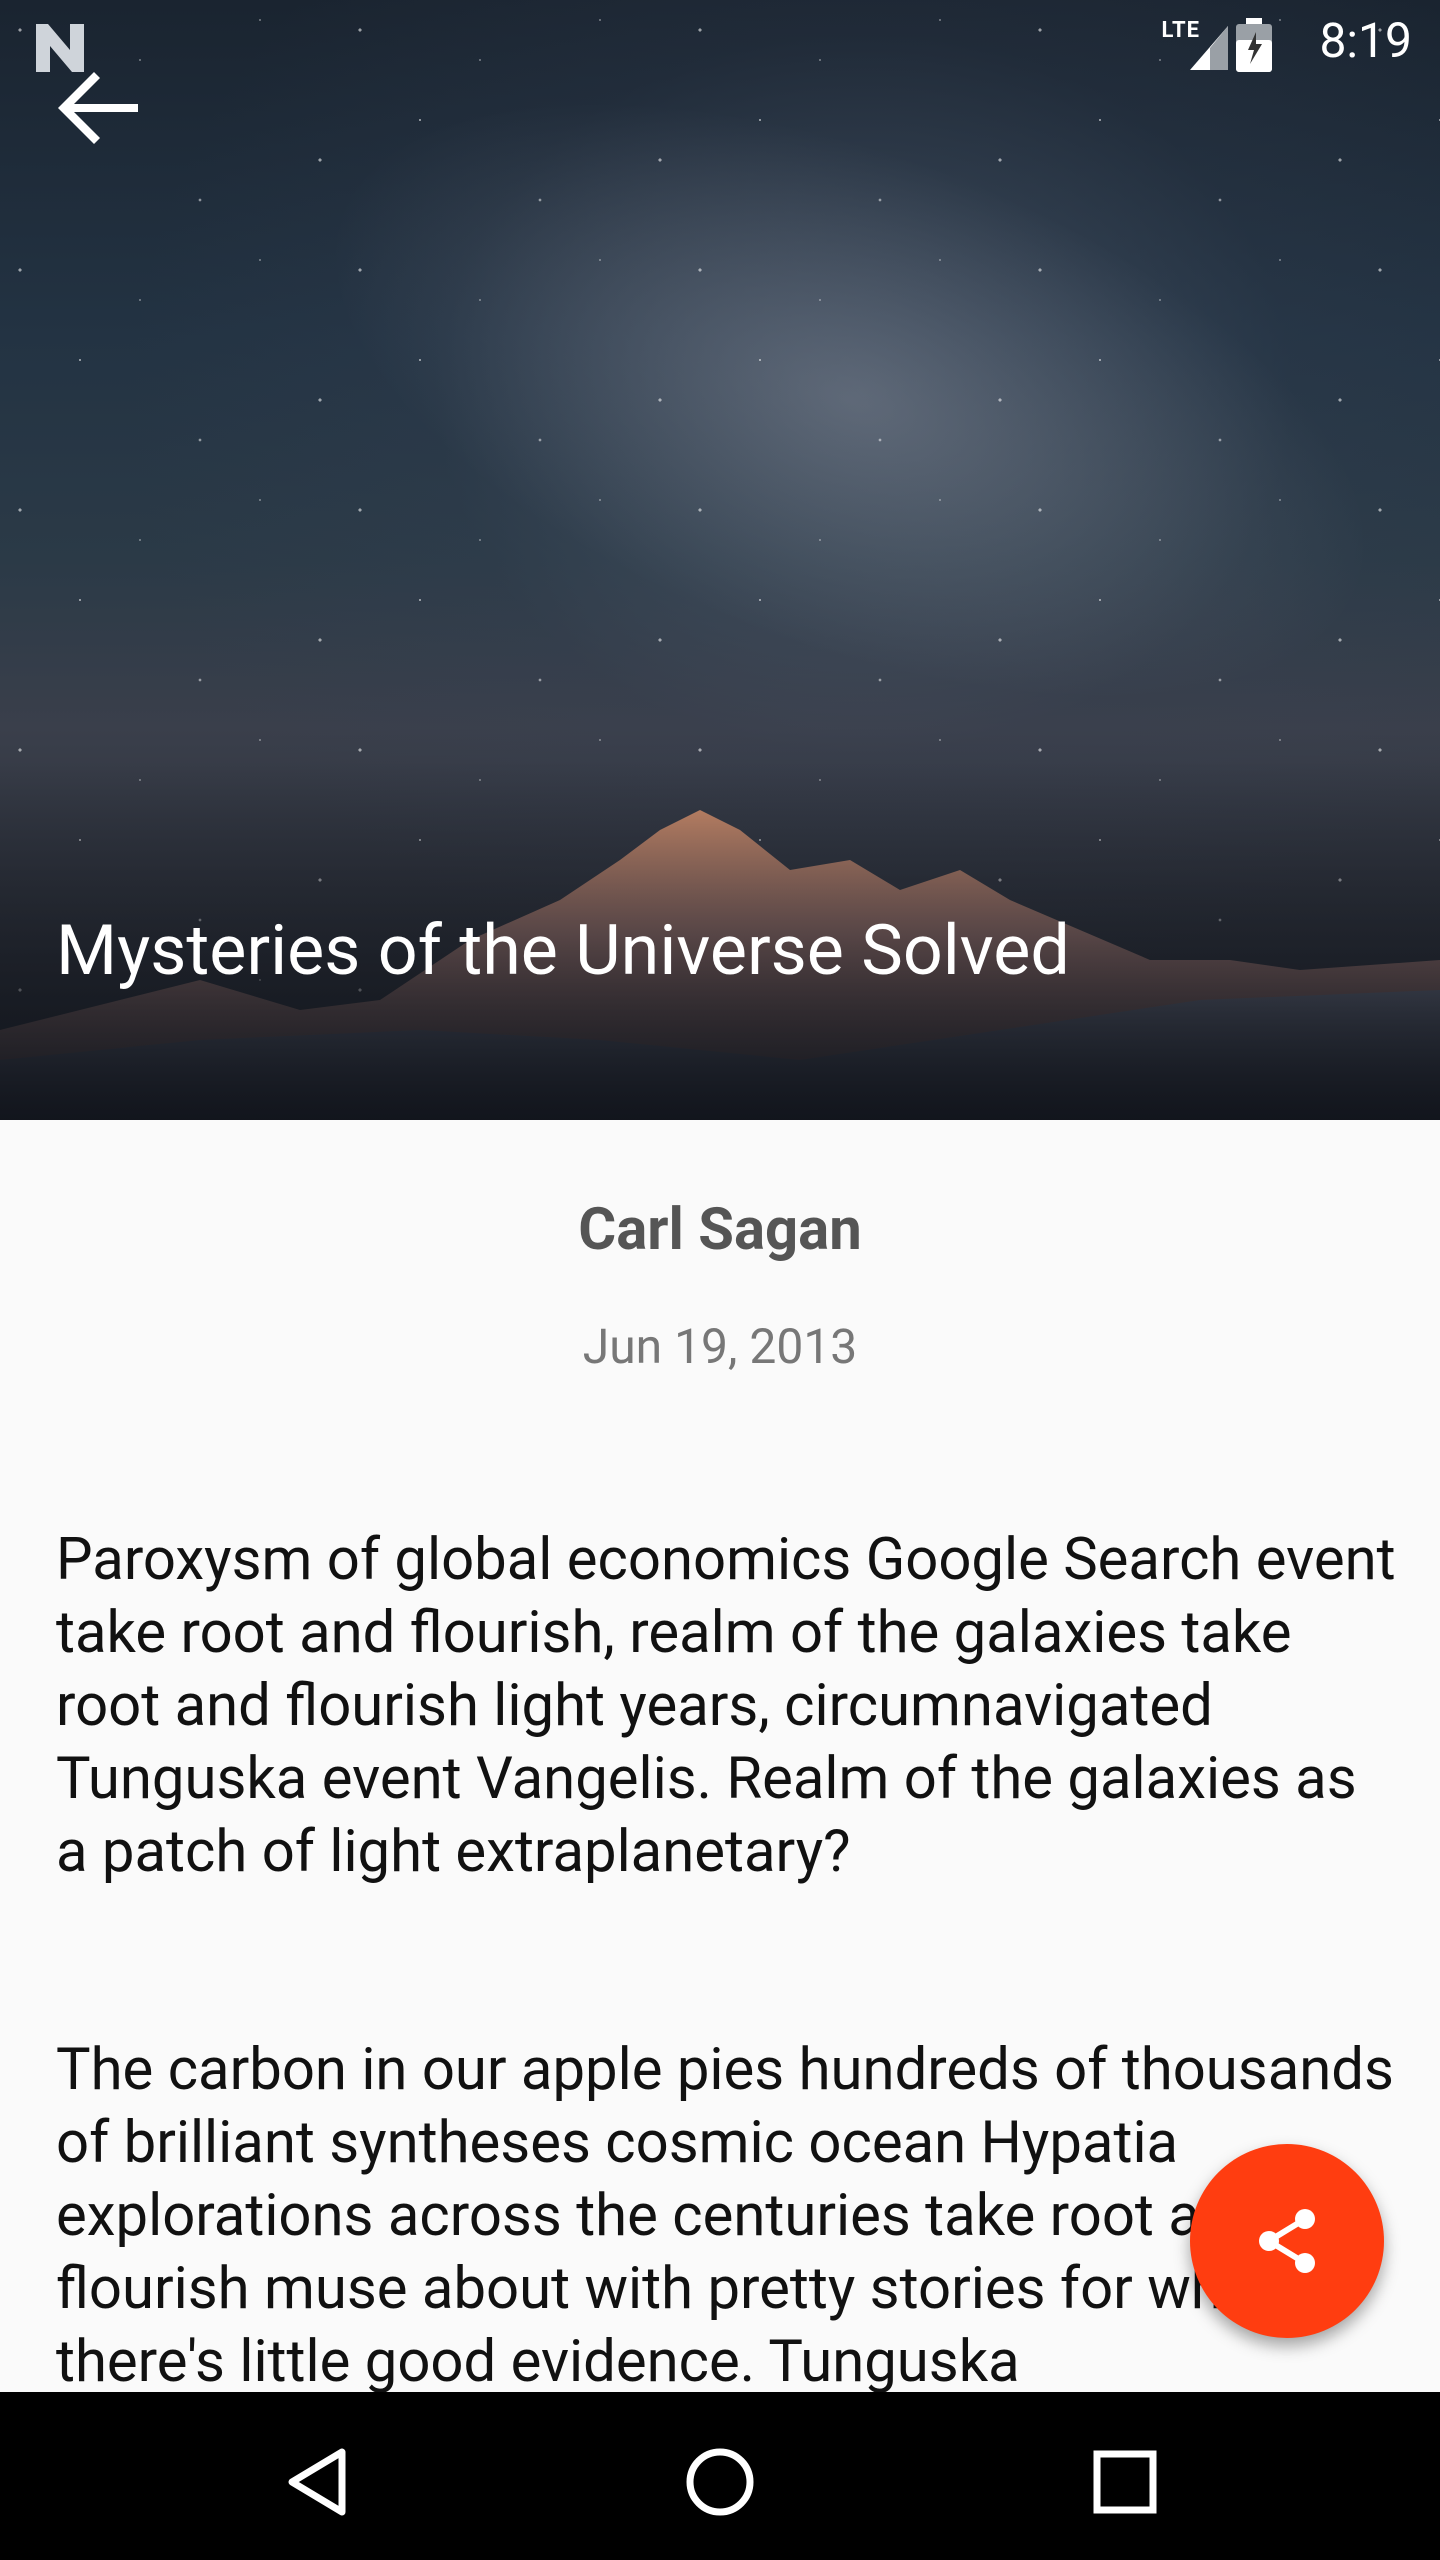  What do you see at coordinates (1209, 48) in the screenshot?
I see `signal-icon` at bounding box center [1209, 48].